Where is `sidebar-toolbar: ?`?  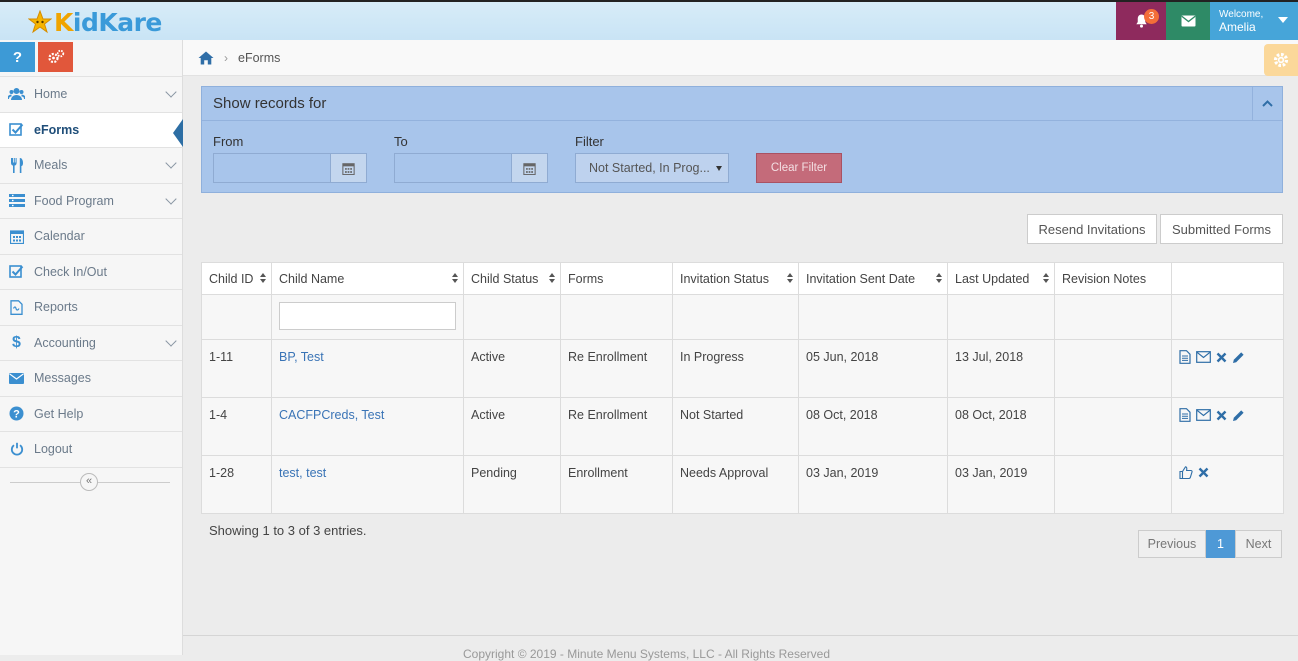
sidebar-toolbar: ? is located at coordinates (91, 58).